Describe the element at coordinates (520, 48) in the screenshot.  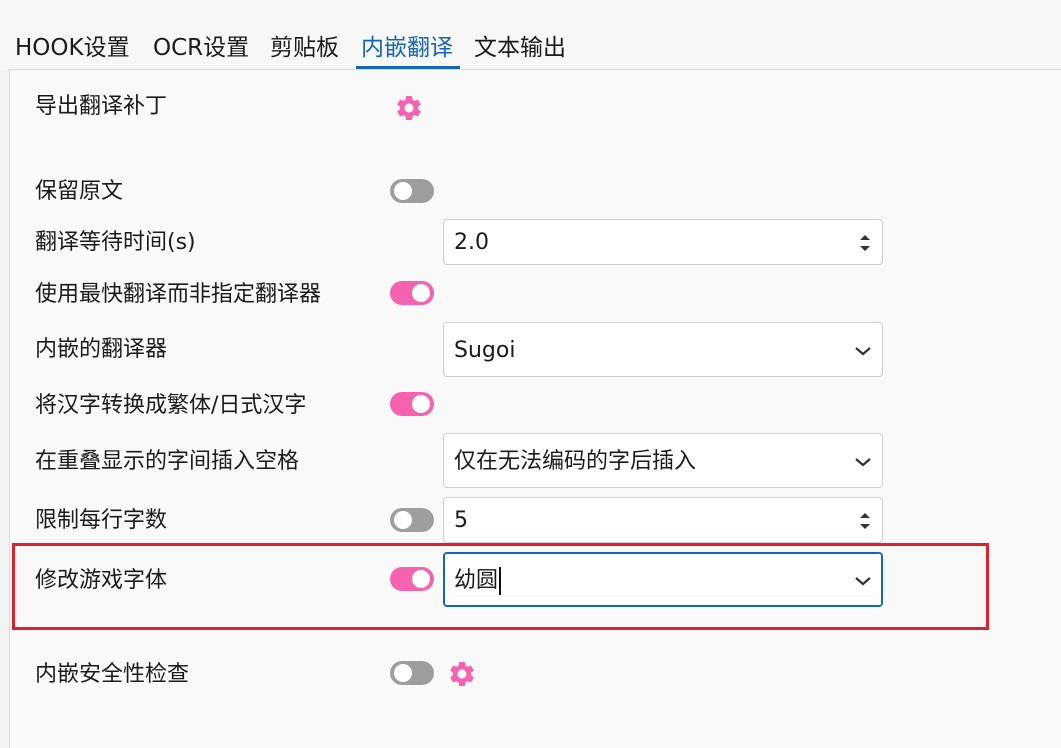
I see `tab-text-output: 文本输出` at that location.